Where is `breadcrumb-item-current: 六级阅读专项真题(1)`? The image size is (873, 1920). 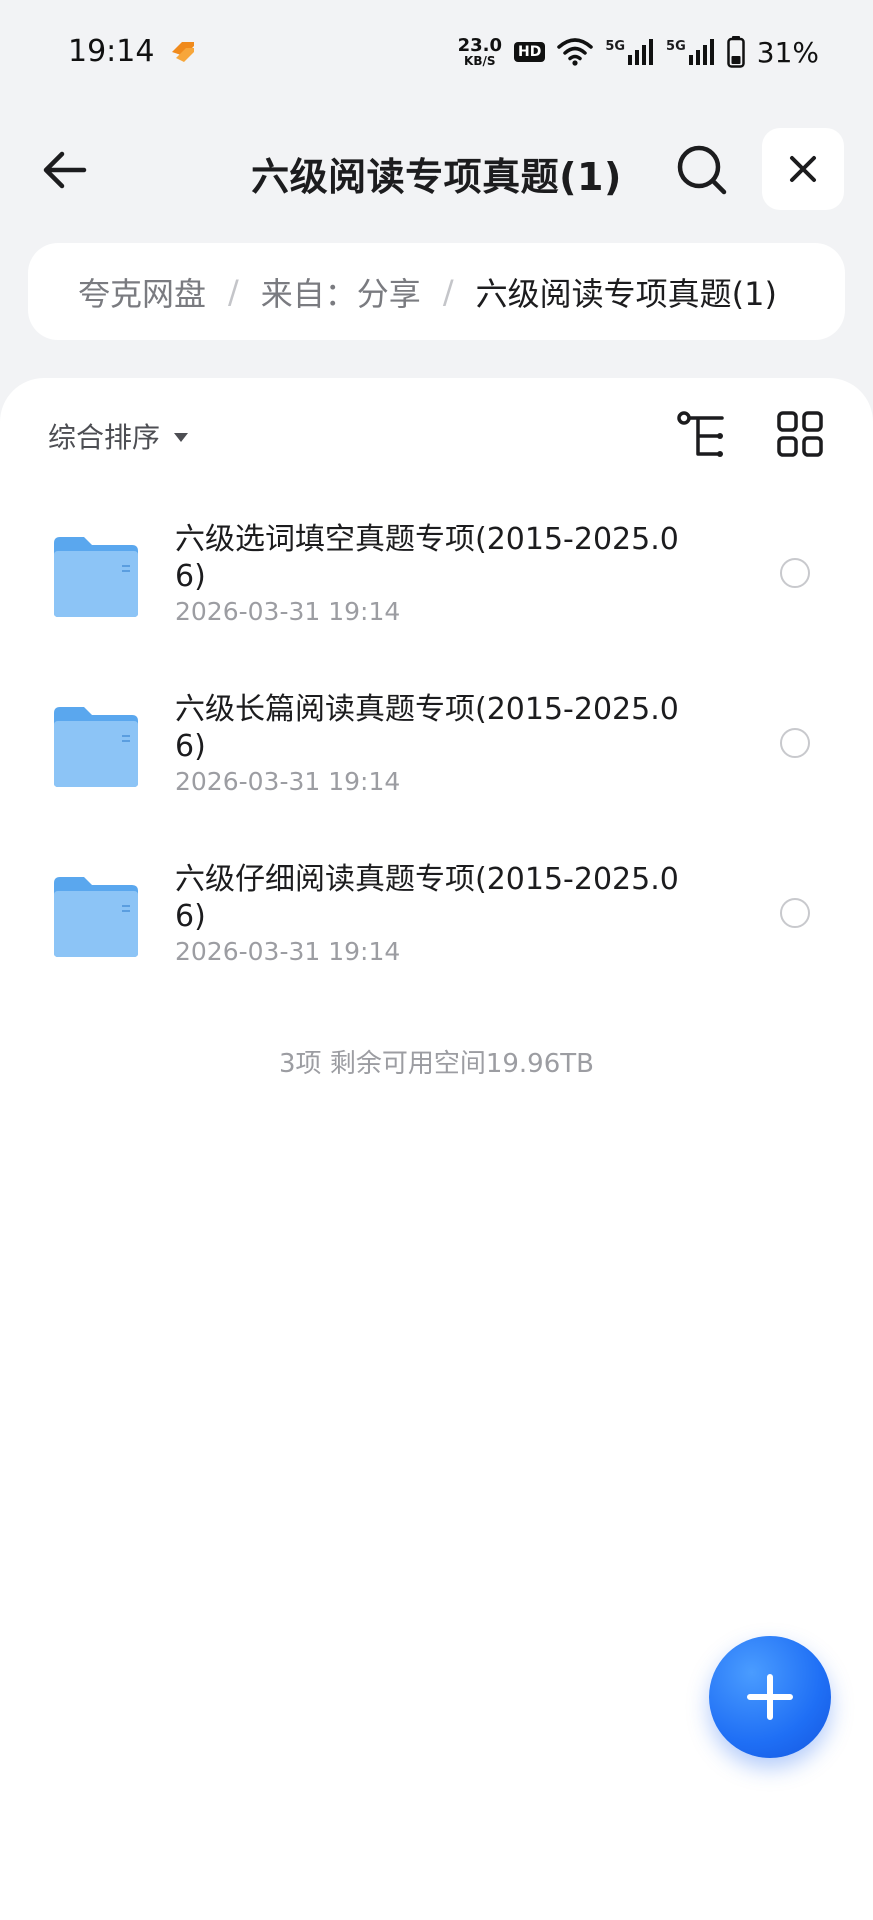 breadcrumb-item-current: 六级阅读专项真题(1) is located at coordinates (626, 293).